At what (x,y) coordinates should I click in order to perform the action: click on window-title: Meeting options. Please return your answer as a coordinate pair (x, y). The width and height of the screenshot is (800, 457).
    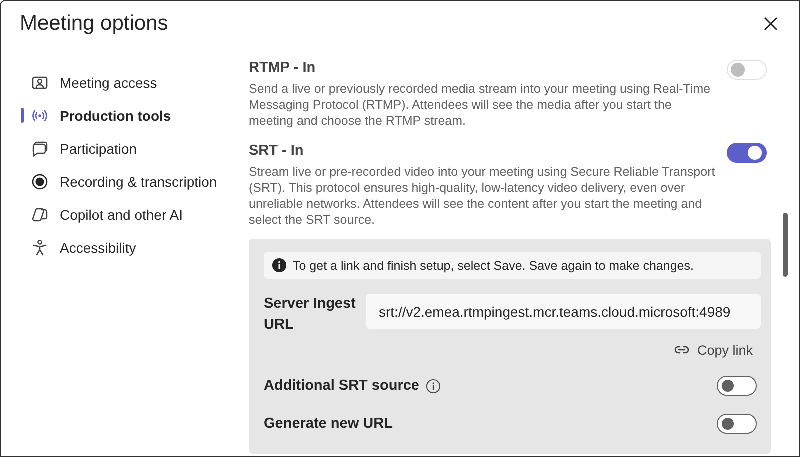
    Looking at the image, I should click on (94, 24).